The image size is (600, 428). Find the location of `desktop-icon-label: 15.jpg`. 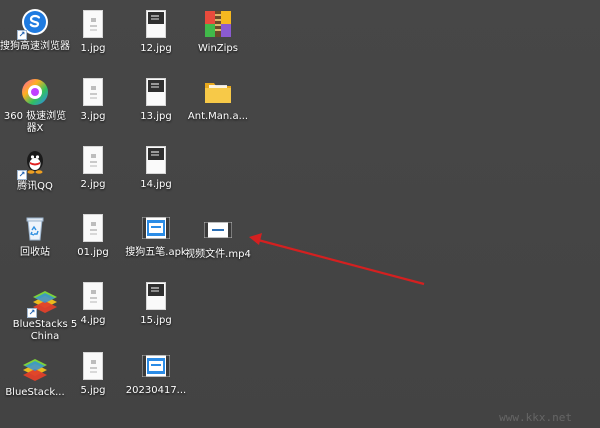

desktop-icon-label: 15.jpg is located at coordinates (156, 320).